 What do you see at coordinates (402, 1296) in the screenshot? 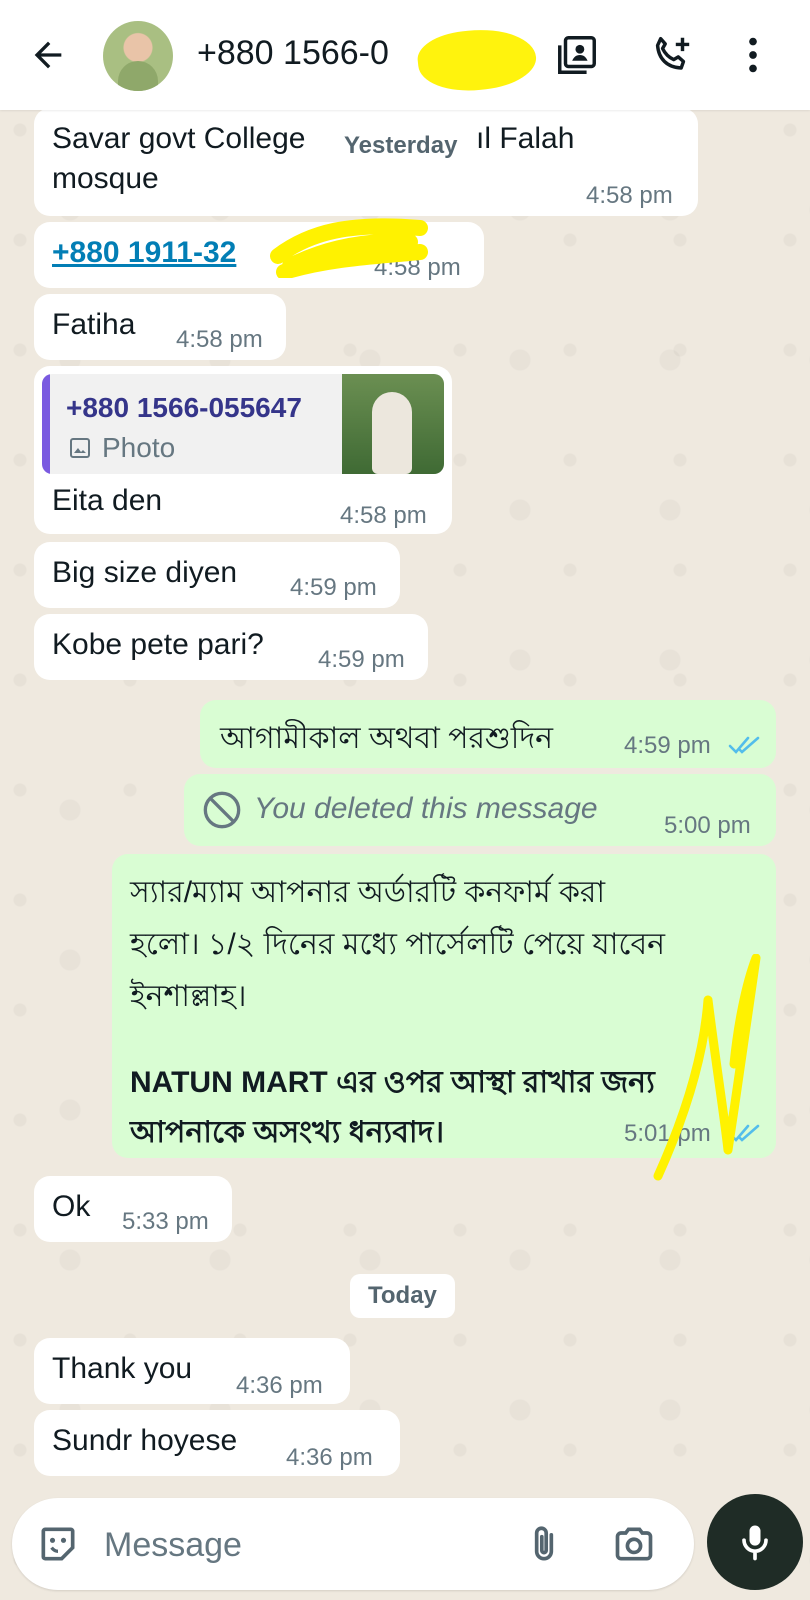
I see `date-divider-today: Today` at bounding box center [402, 1296].